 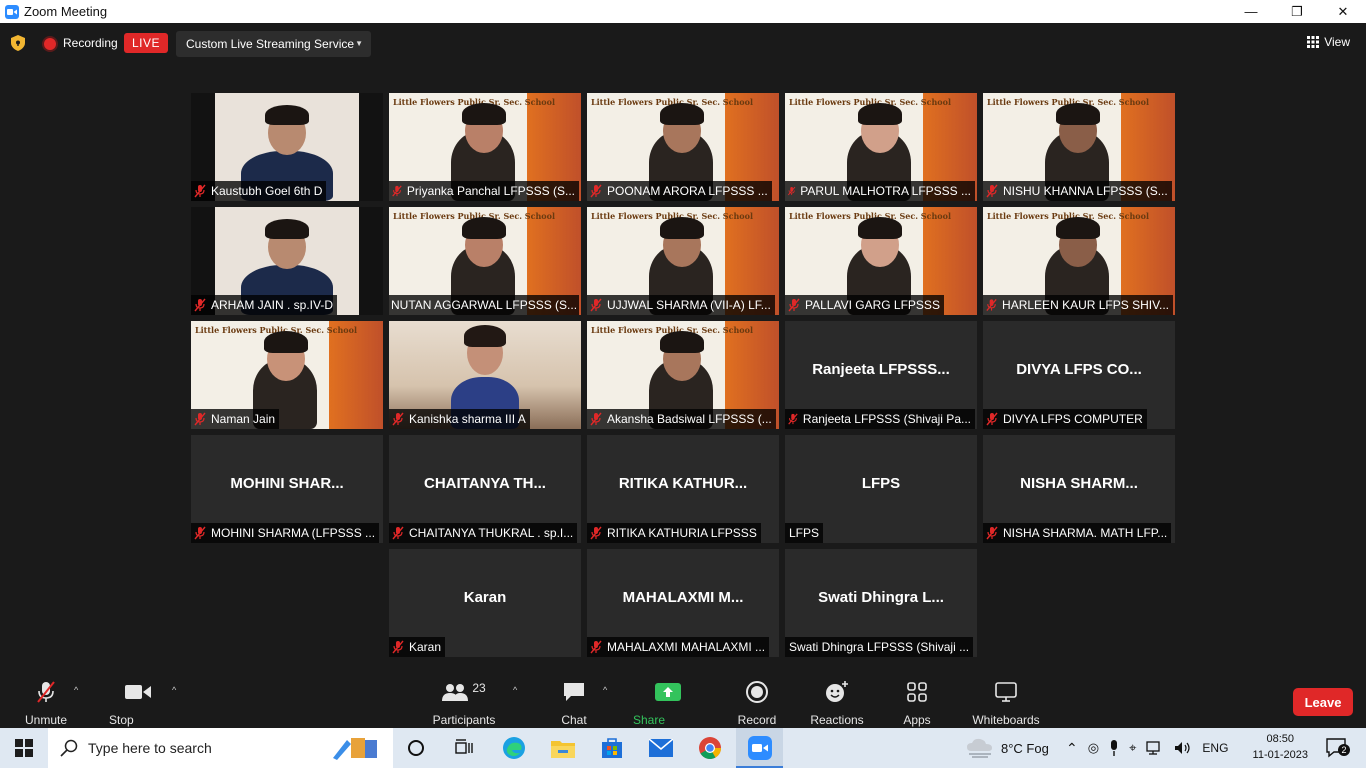 I want to click on minimize-button: —, so click(x=1251, y=11).